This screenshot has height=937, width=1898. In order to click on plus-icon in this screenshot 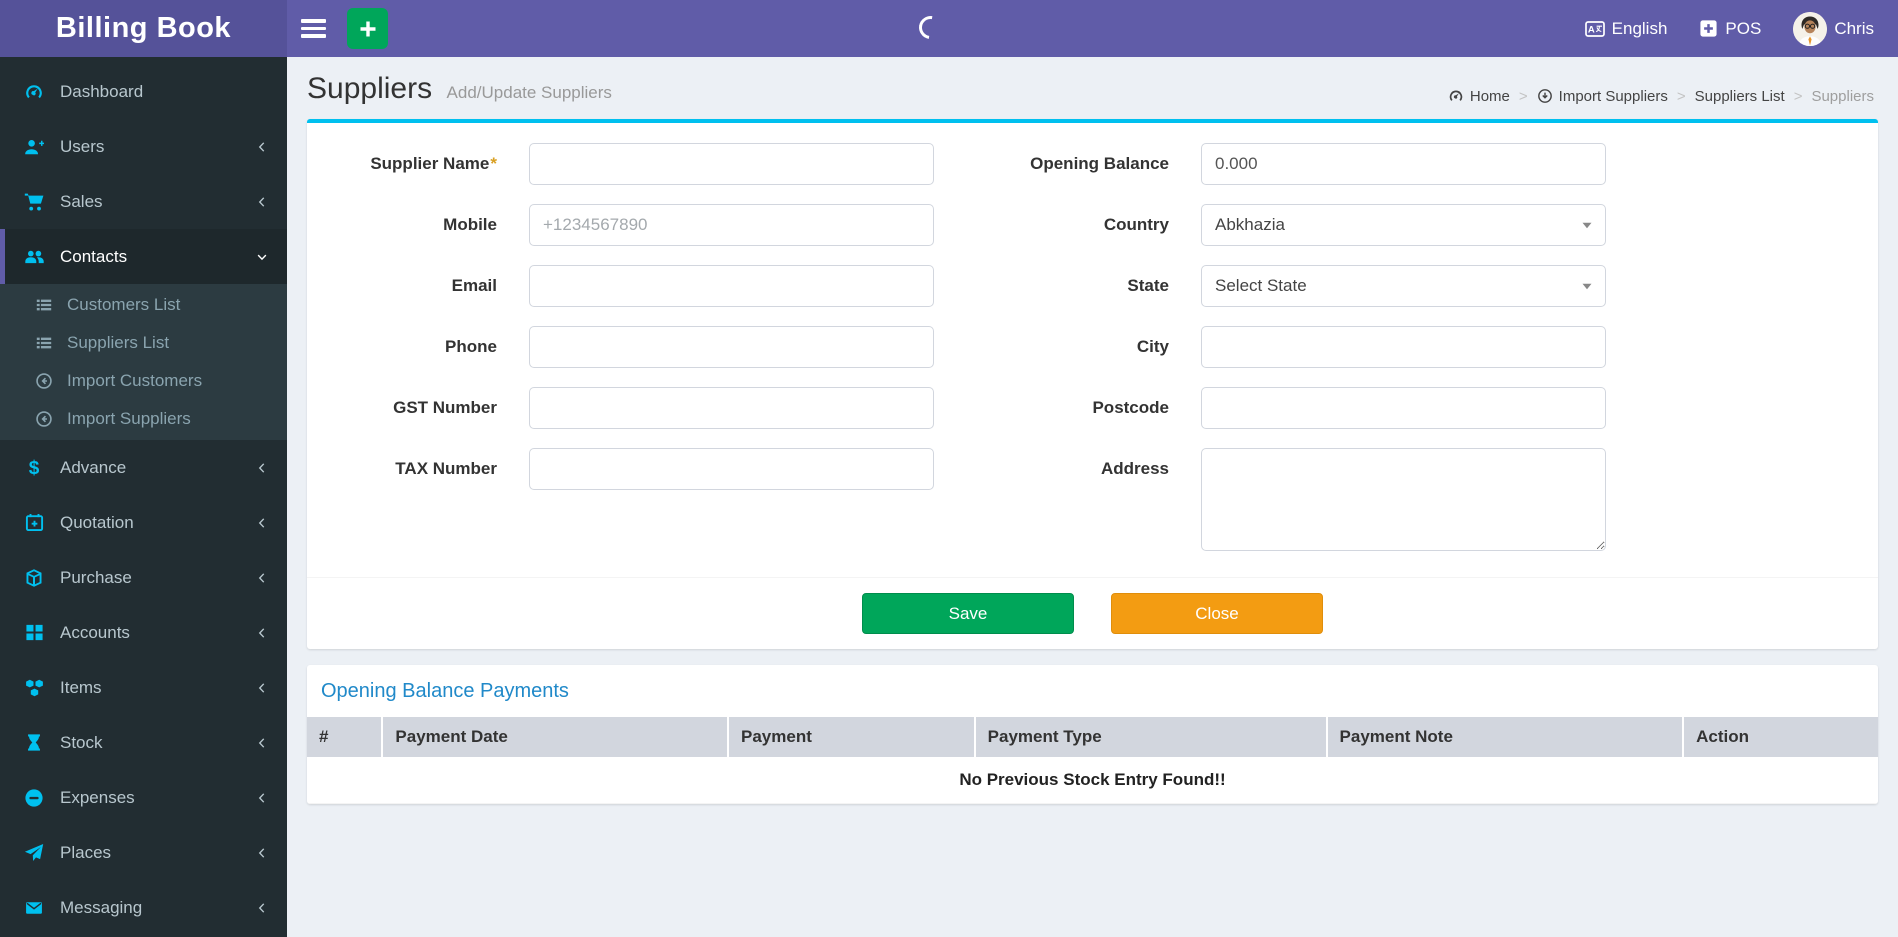, I will do `click(367, 28)`.